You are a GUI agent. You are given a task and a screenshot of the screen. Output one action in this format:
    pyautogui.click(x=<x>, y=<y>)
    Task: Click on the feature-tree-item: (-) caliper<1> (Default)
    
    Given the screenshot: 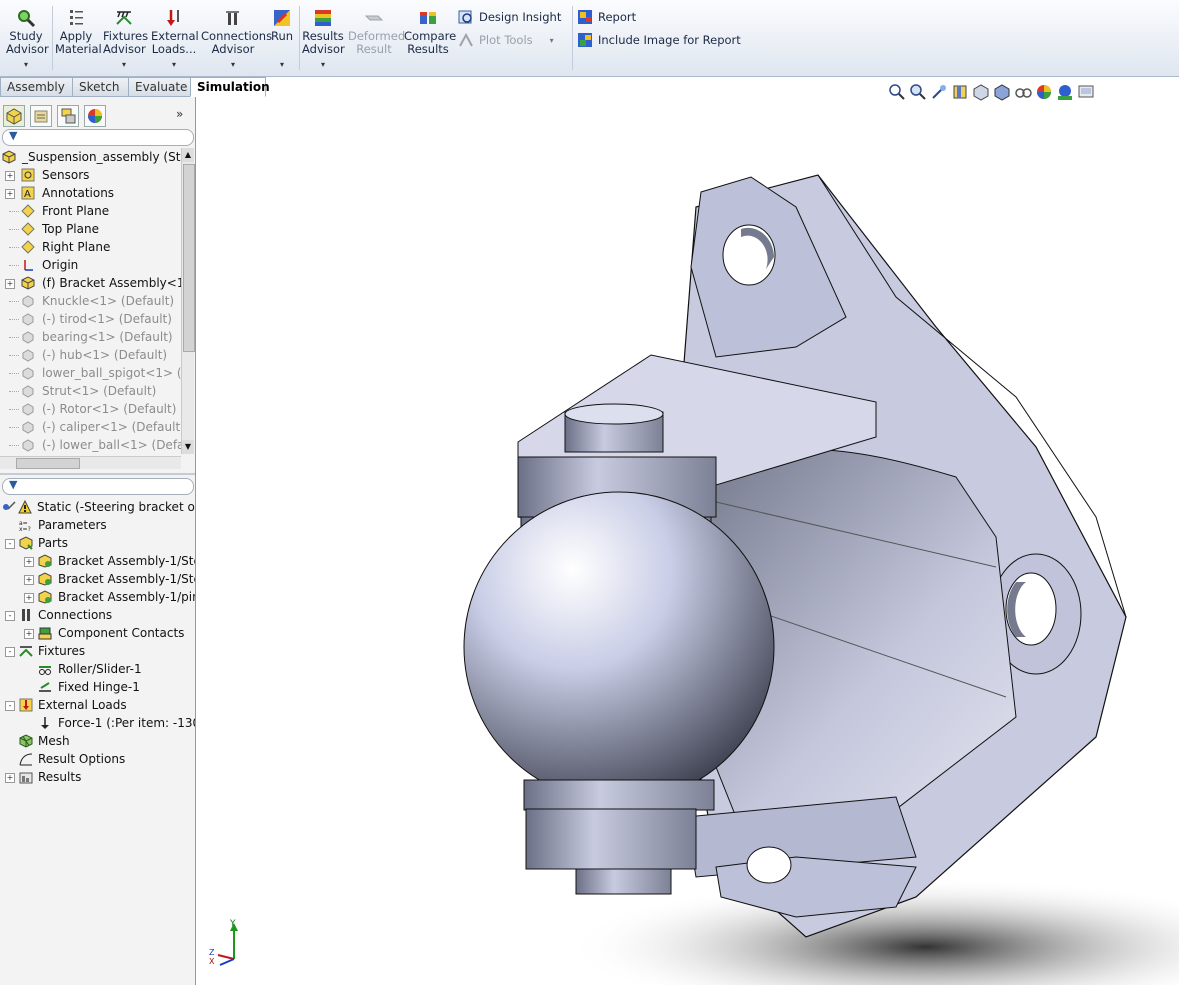 What is the action you would take?
    pyautogui.click(x=91, y=427)
    